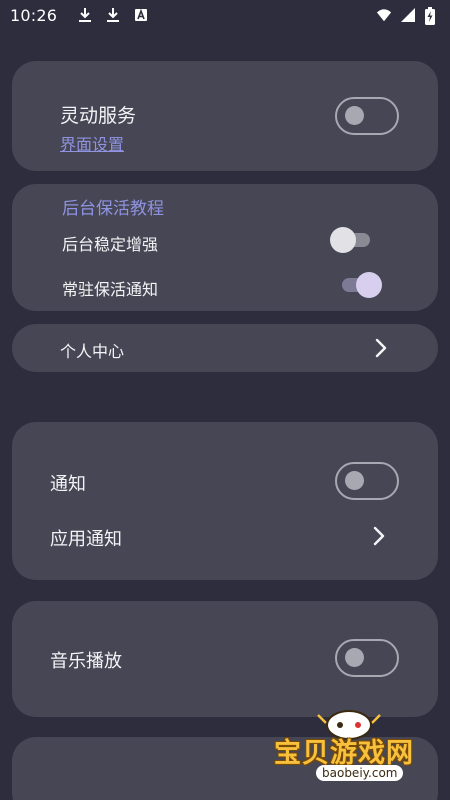 The width and height of the screenshot is (450, 800). What do you see at coordinates (225, 15) in the screenshot?
I see `status-bar: 10:26` at bounding box center [225, 15].